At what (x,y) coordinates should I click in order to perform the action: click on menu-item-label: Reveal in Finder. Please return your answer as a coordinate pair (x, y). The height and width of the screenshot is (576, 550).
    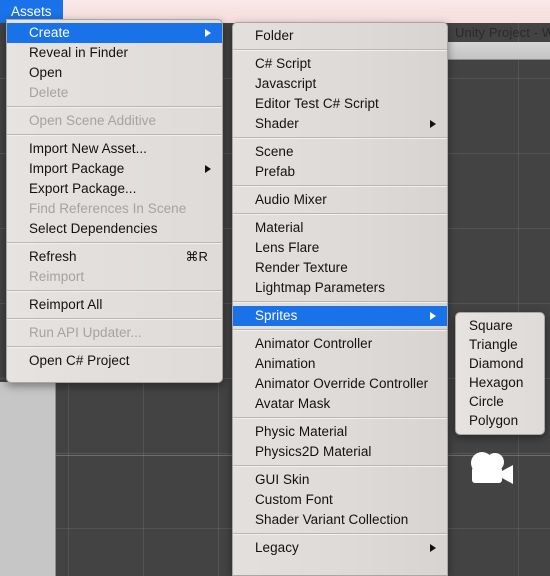
    Looking at the image, I should click on (79, 52).